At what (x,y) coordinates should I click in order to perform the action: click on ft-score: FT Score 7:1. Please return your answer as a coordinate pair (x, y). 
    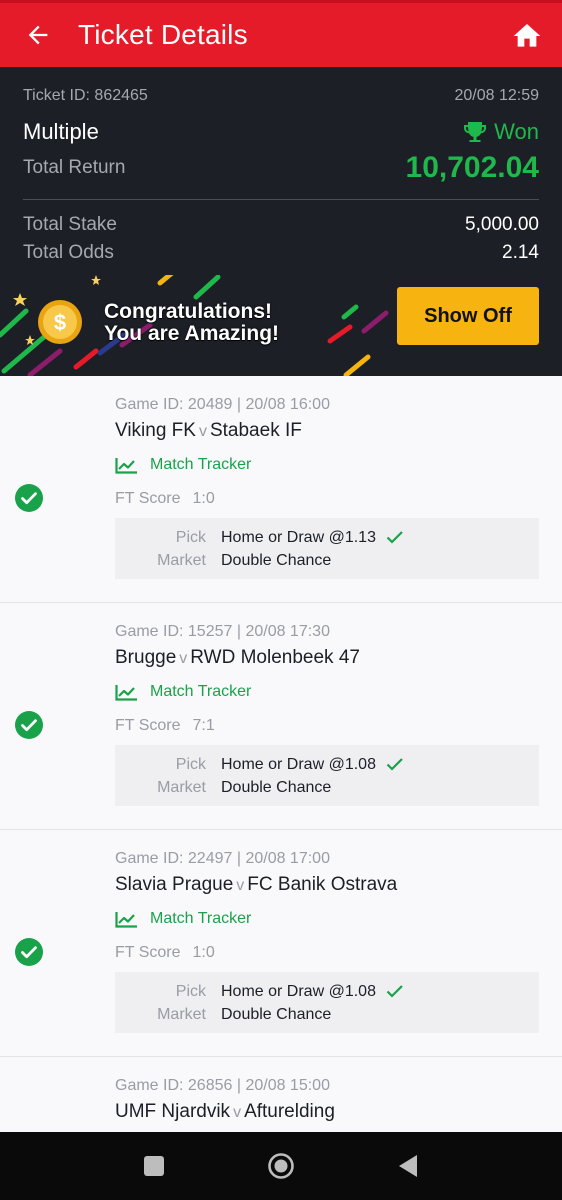
    Looking at the image, I should click on (165, 726).